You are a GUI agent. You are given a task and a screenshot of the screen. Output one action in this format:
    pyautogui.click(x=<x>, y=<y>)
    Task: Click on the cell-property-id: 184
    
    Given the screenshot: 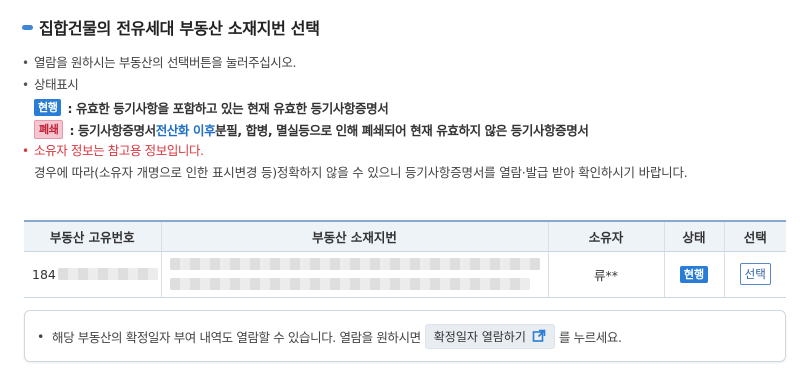 What is the action you would take?
    pyautogui.click(x=92, y=274)
    